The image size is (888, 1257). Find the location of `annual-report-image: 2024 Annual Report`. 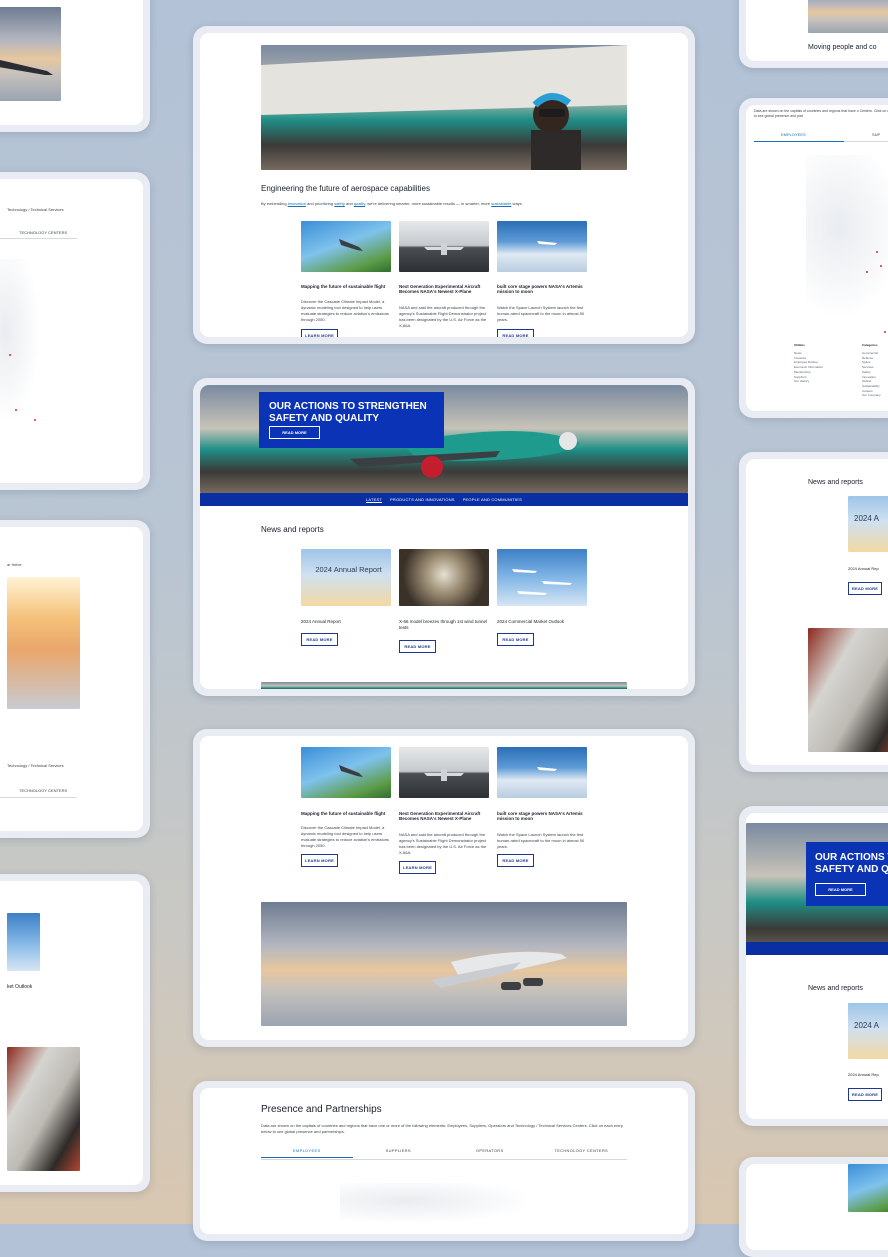

annual-report-image: 2024 Annual Report is located at coordinates (346, 577).